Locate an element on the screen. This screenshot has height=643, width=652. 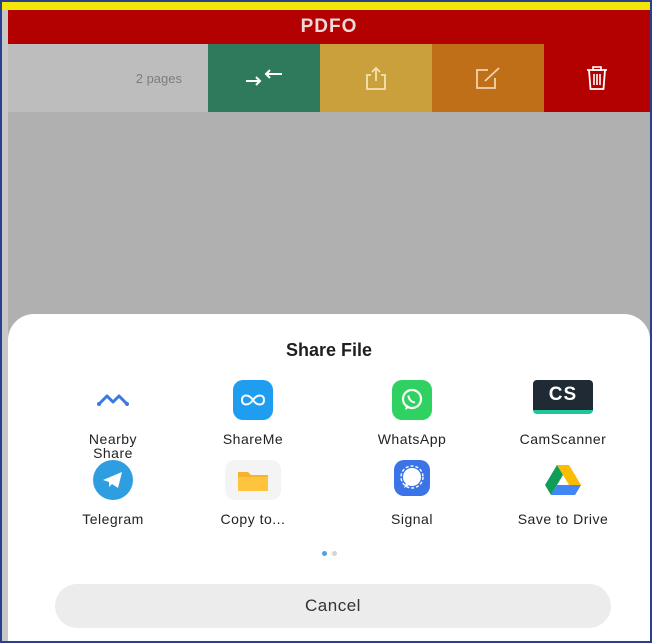
share-target-save-to-drive: Save to Drive is located at coordinates (563, 493).